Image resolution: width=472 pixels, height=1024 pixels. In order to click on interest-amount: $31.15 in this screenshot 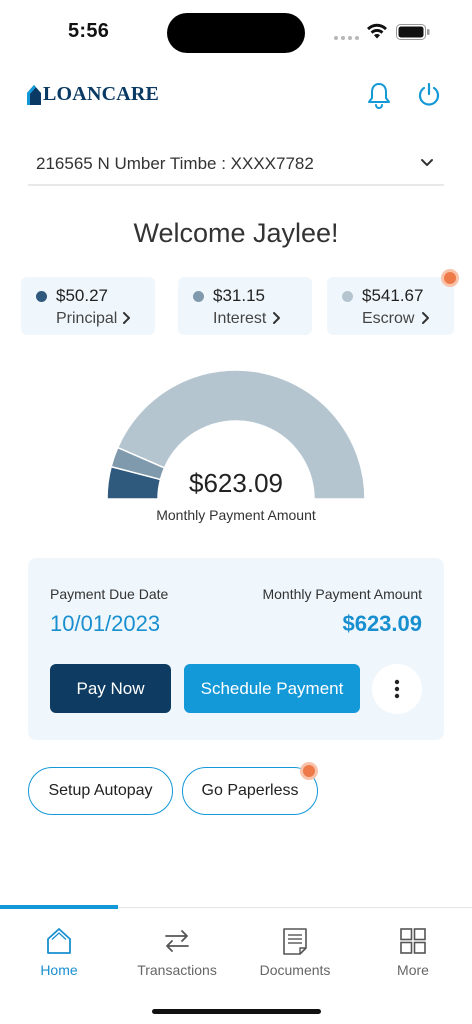, I will do `click(239, 295)`.